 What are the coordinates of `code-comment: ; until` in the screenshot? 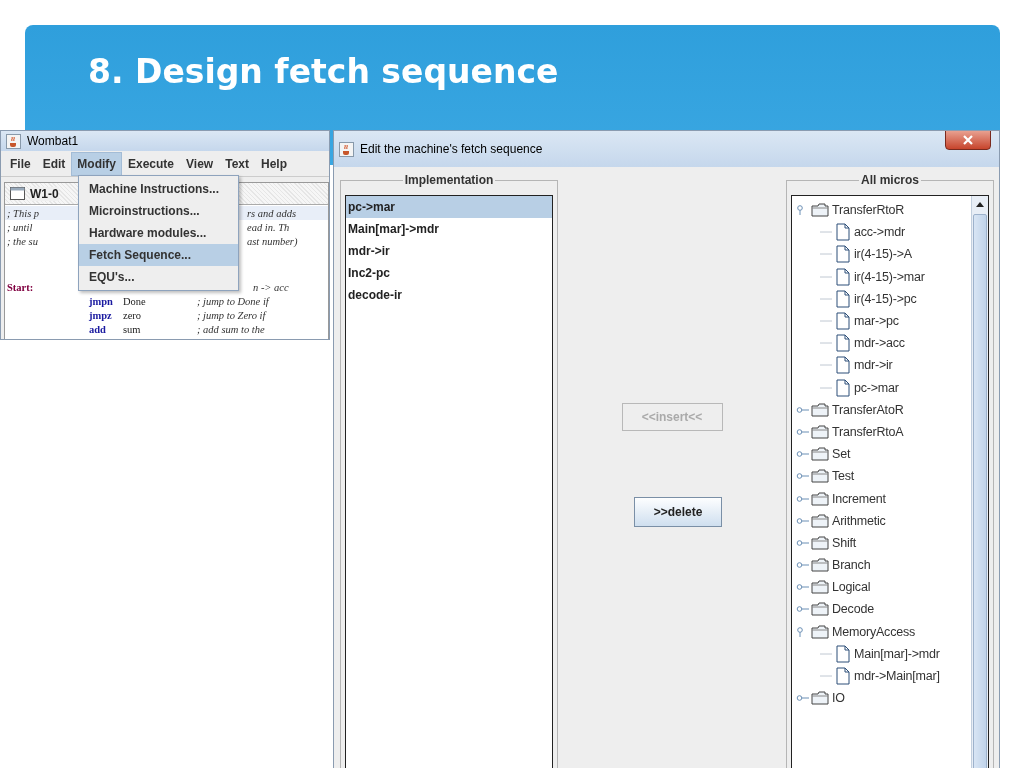 It's located at (20, 227).